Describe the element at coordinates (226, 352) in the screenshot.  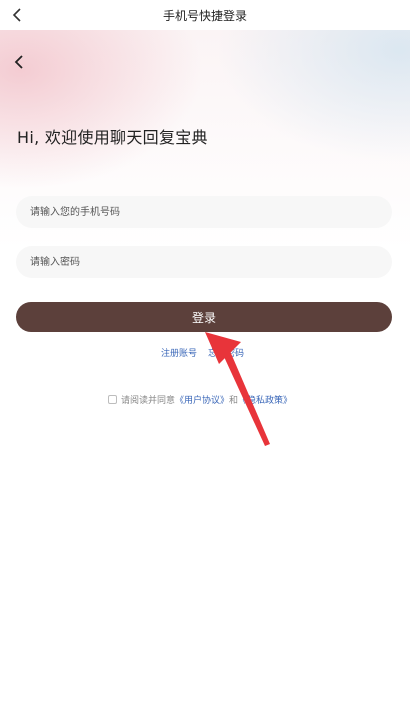
I see `forgot-password-link: 忘记密码` at that location.